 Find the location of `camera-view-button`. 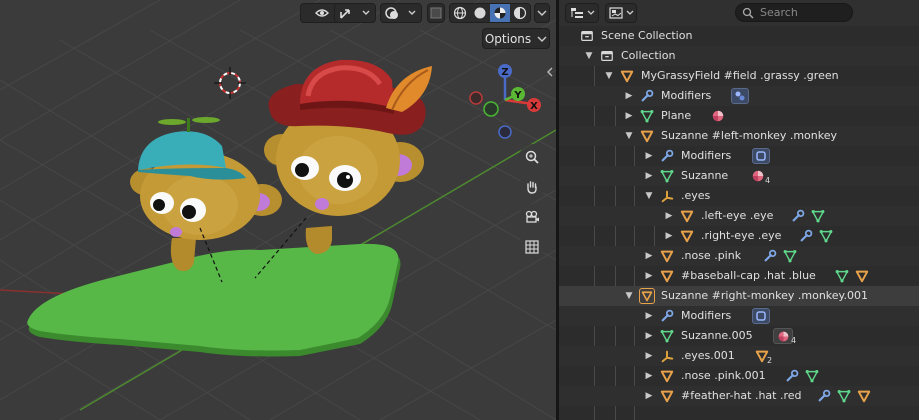

camera-view-button is located at coordinates (532, 217).